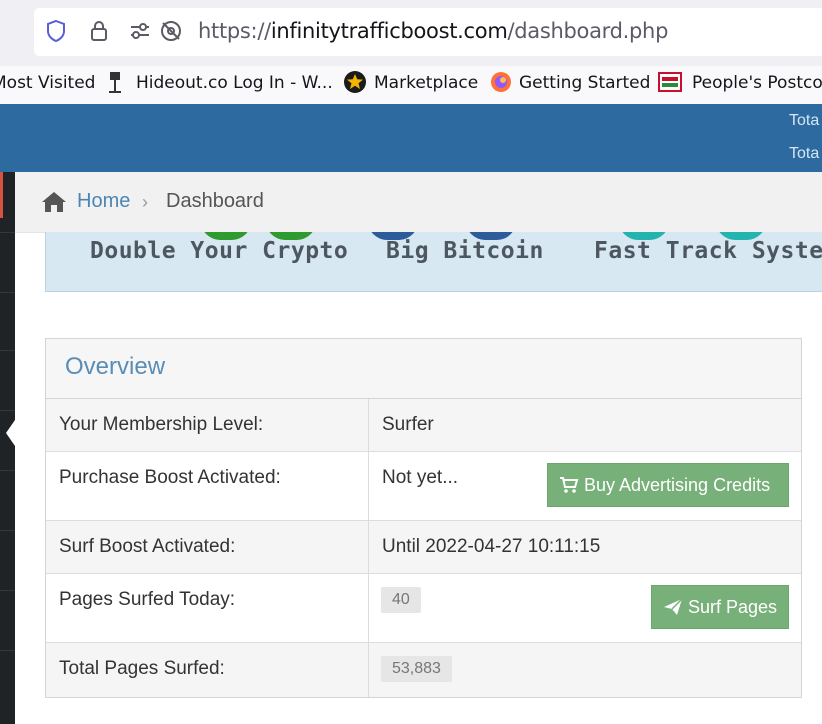 The height and width of the screenshot is (724, 822). I want to click on header-stat-2: Tota, so click(804, 153).